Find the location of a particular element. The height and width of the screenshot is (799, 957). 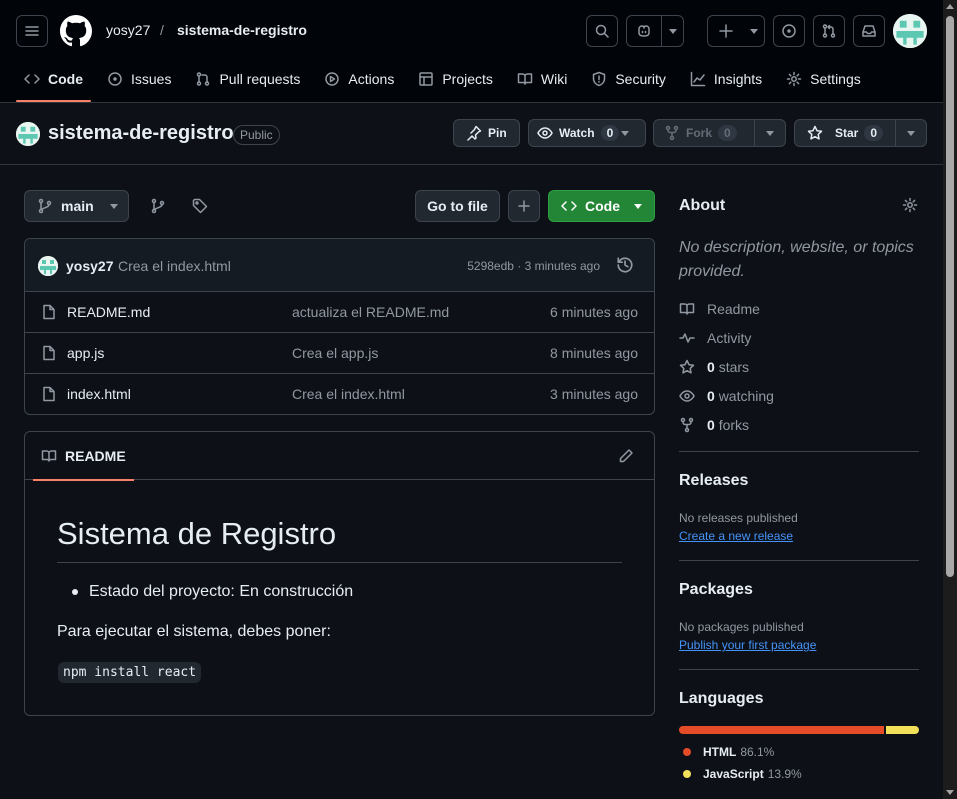

commit-message: Crea el index.html is located at coordinates (174, 266).